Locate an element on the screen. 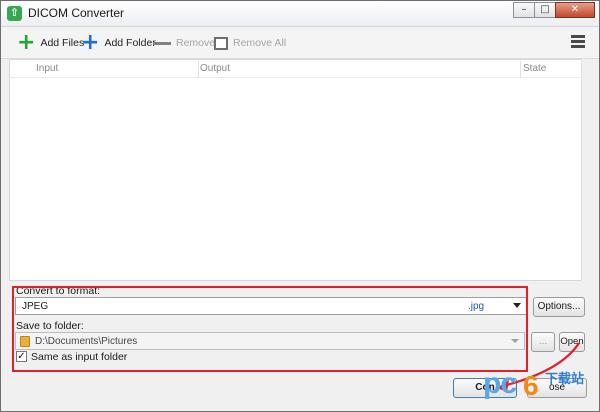 The width and height of the screenshot is (600, 412). add-files-button: + Add Files is located at coordinates (51, 42).